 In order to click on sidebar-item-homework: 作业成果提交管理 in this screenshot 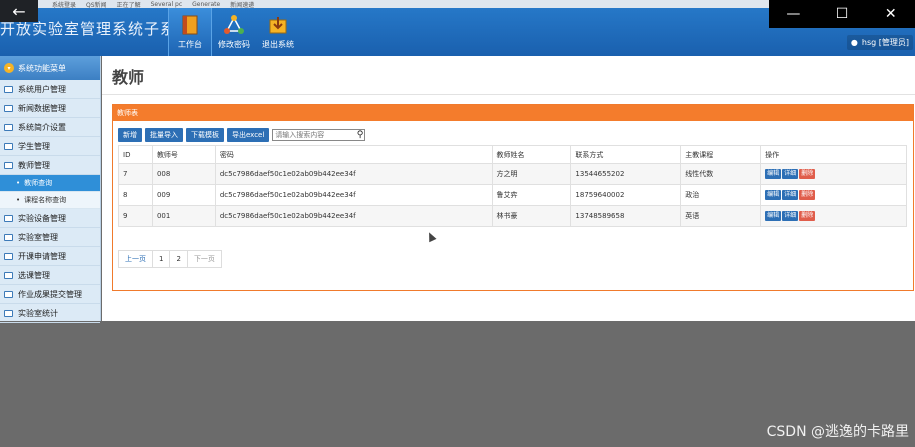, I will do `click(50, 294)`.